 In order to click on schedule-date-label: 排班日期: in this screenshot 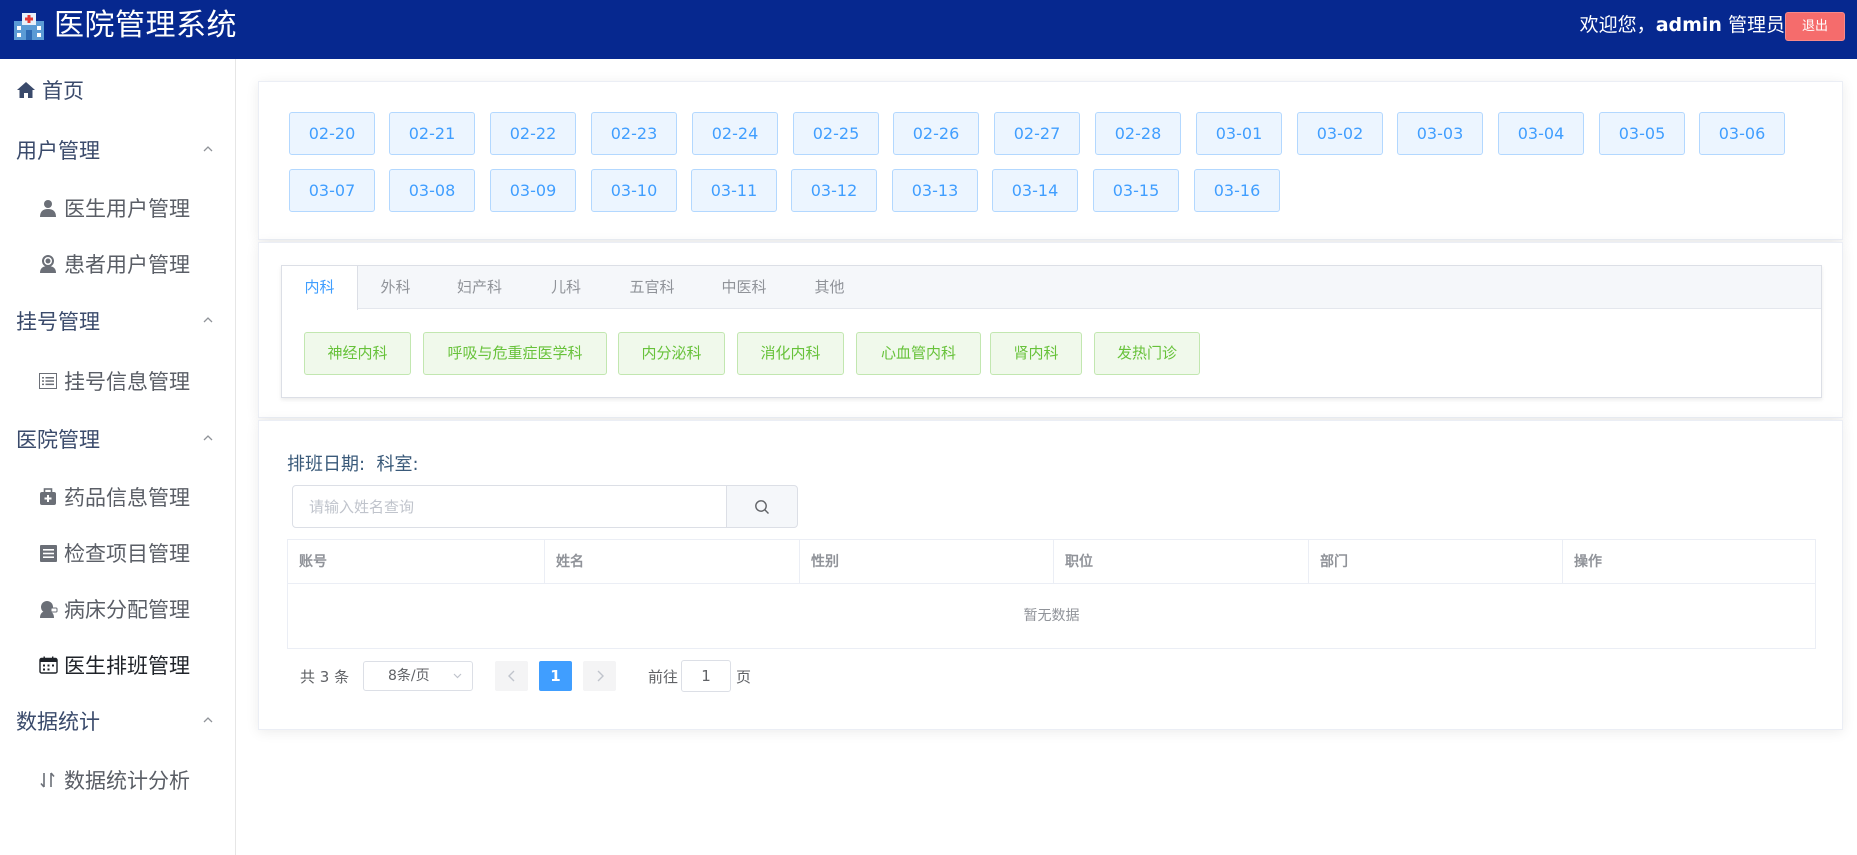, I will do `click(326, 464)`.